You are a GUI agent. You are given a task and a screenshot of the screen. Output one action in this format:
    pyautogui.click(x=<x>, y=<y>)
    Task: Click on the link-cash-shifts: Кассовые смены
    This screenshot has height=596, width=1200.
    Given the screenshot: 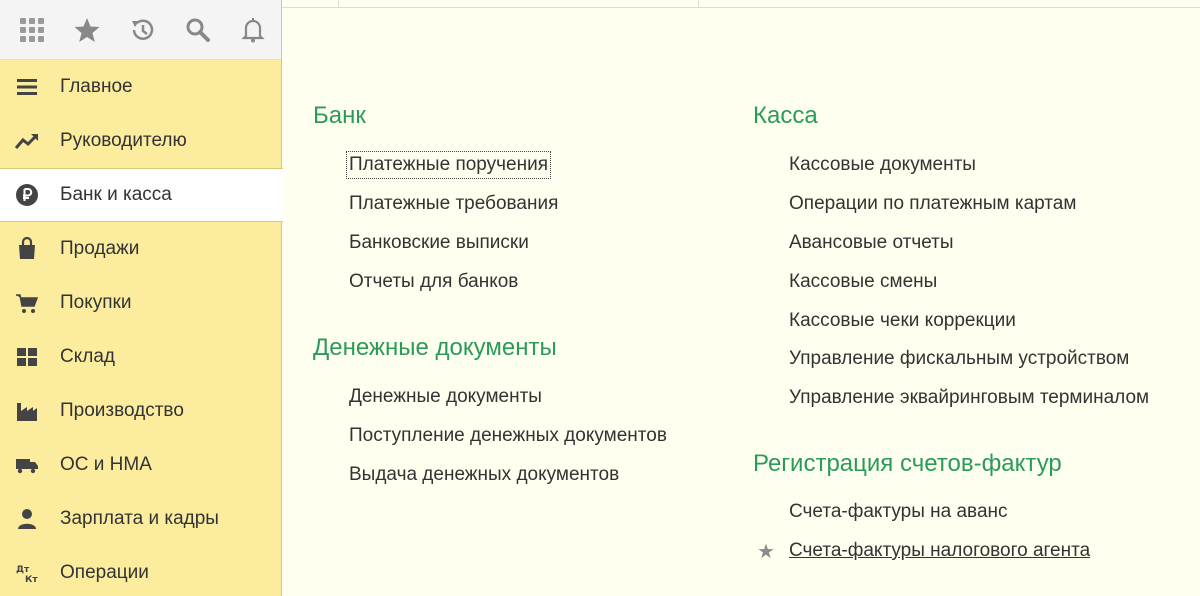 What is the action you would take?
    pyautogui.click(x=863, y=282)
    